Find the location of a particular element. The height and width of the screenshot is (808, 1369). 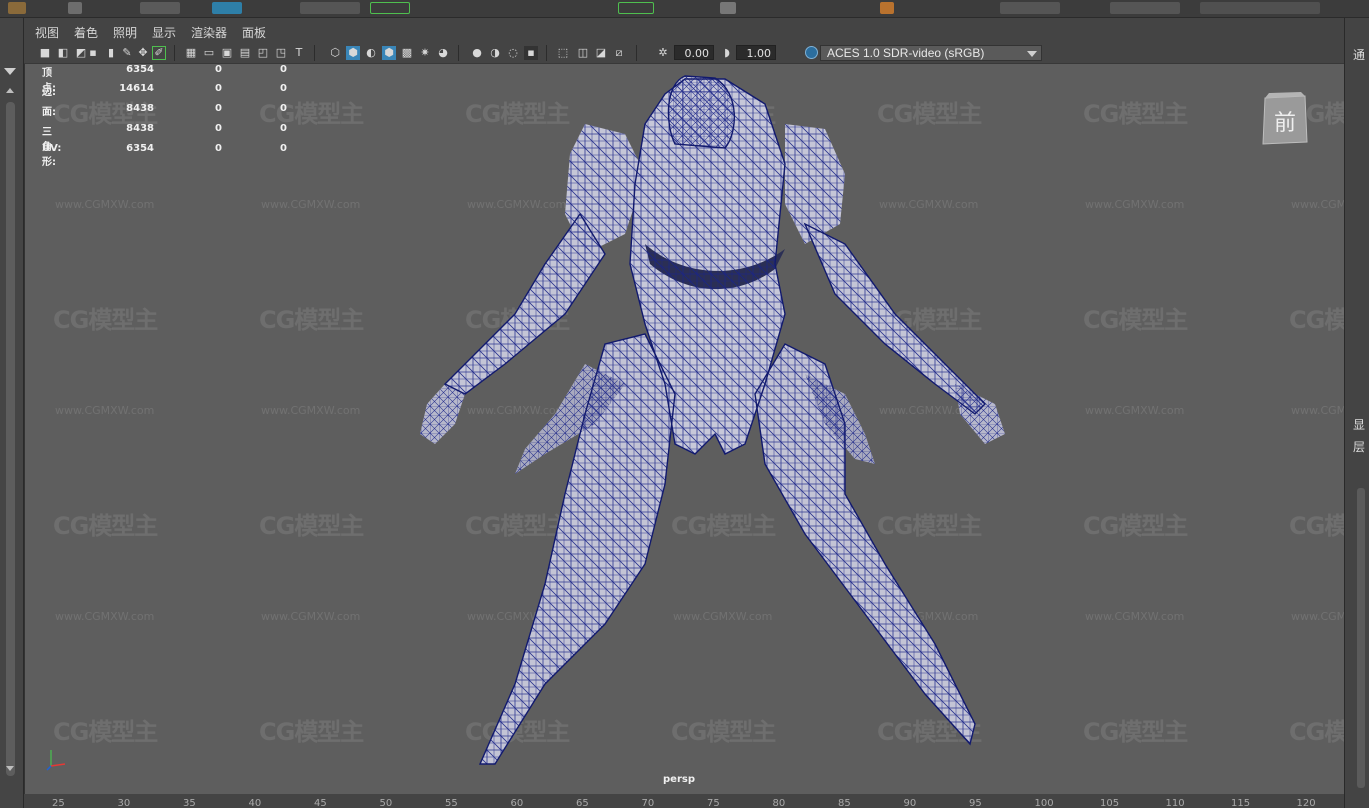

color-space-dropdown: ACES 1.0 SDR-video (sRGB) is located at coordinates (931, 53).